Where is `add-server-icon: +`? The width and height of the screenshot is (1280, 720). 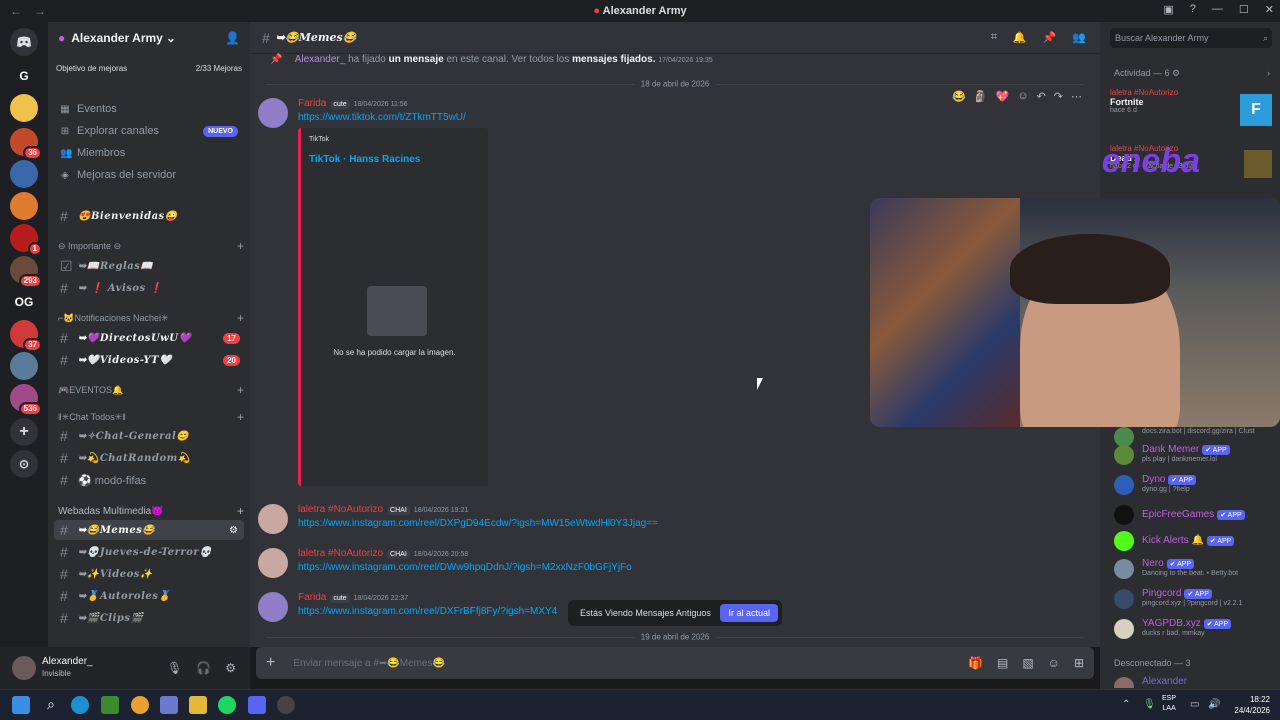 add-server-icon: + is located at coordinates (24, 432).